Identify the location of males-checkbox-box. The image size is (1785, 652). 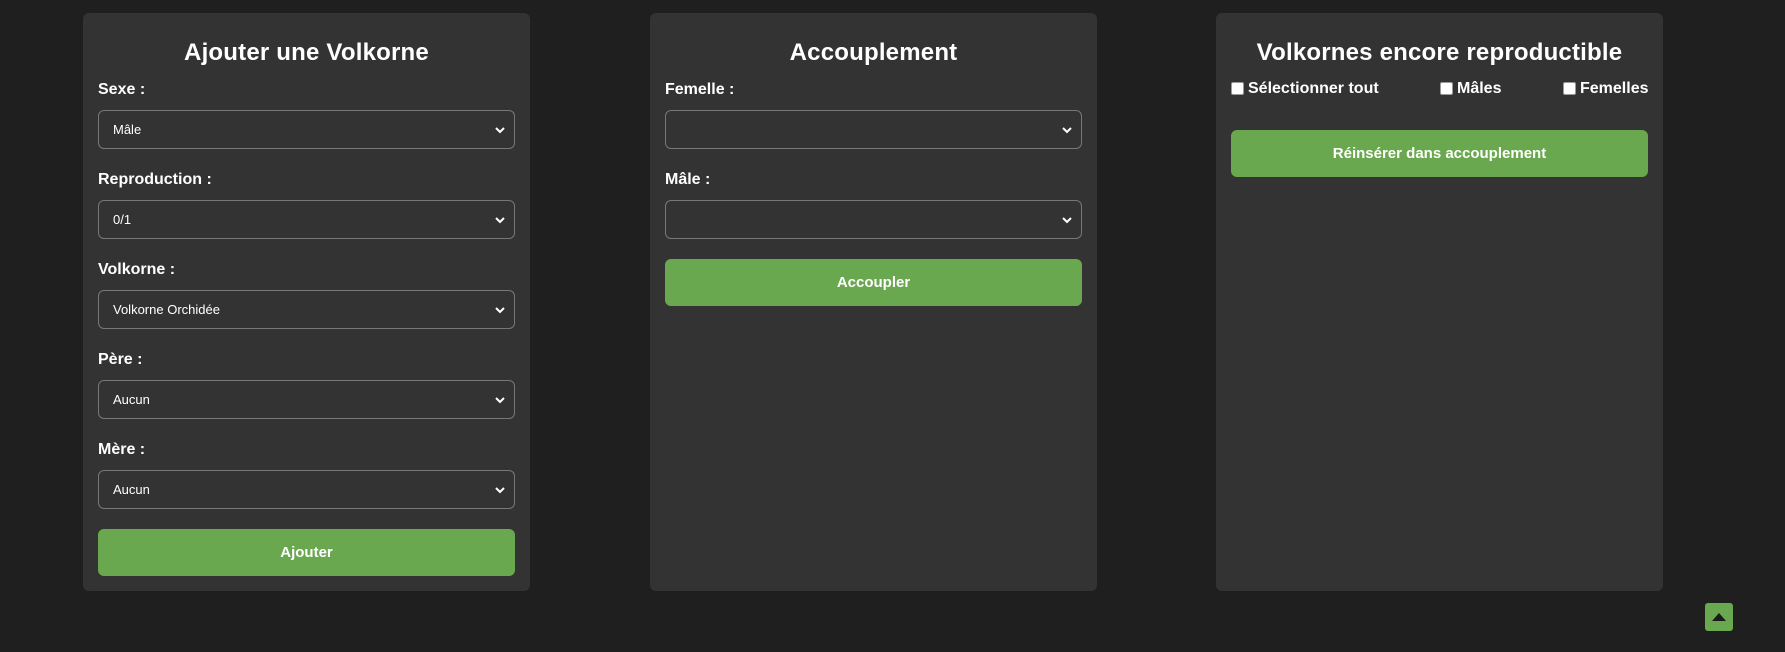
(1446, 88).